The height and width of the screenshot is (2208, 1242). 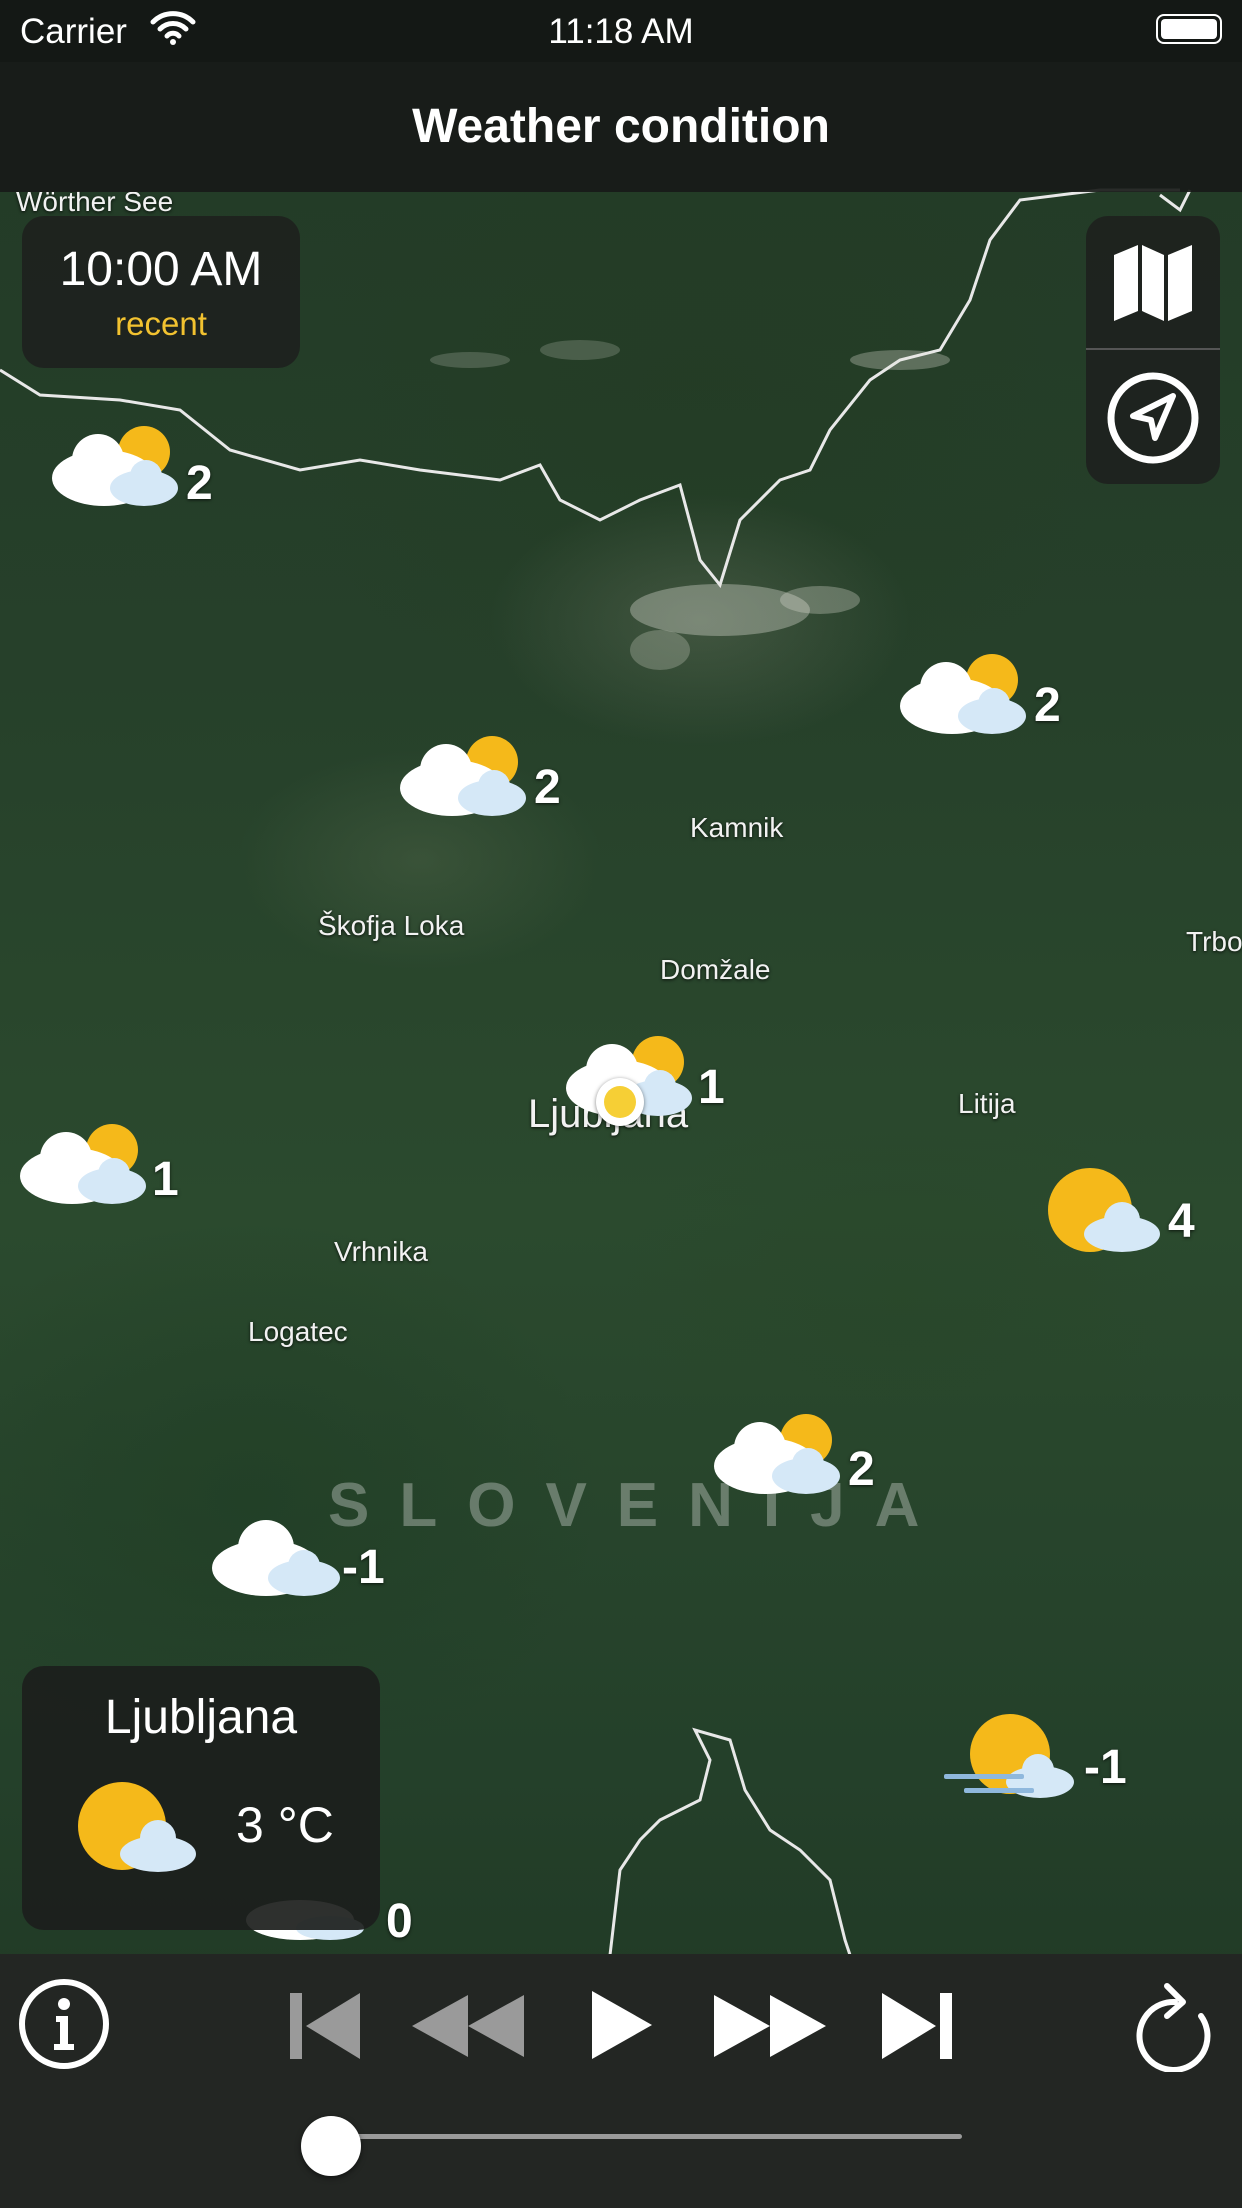 I want to click on rewind-button, so click(x=467, y=2026).